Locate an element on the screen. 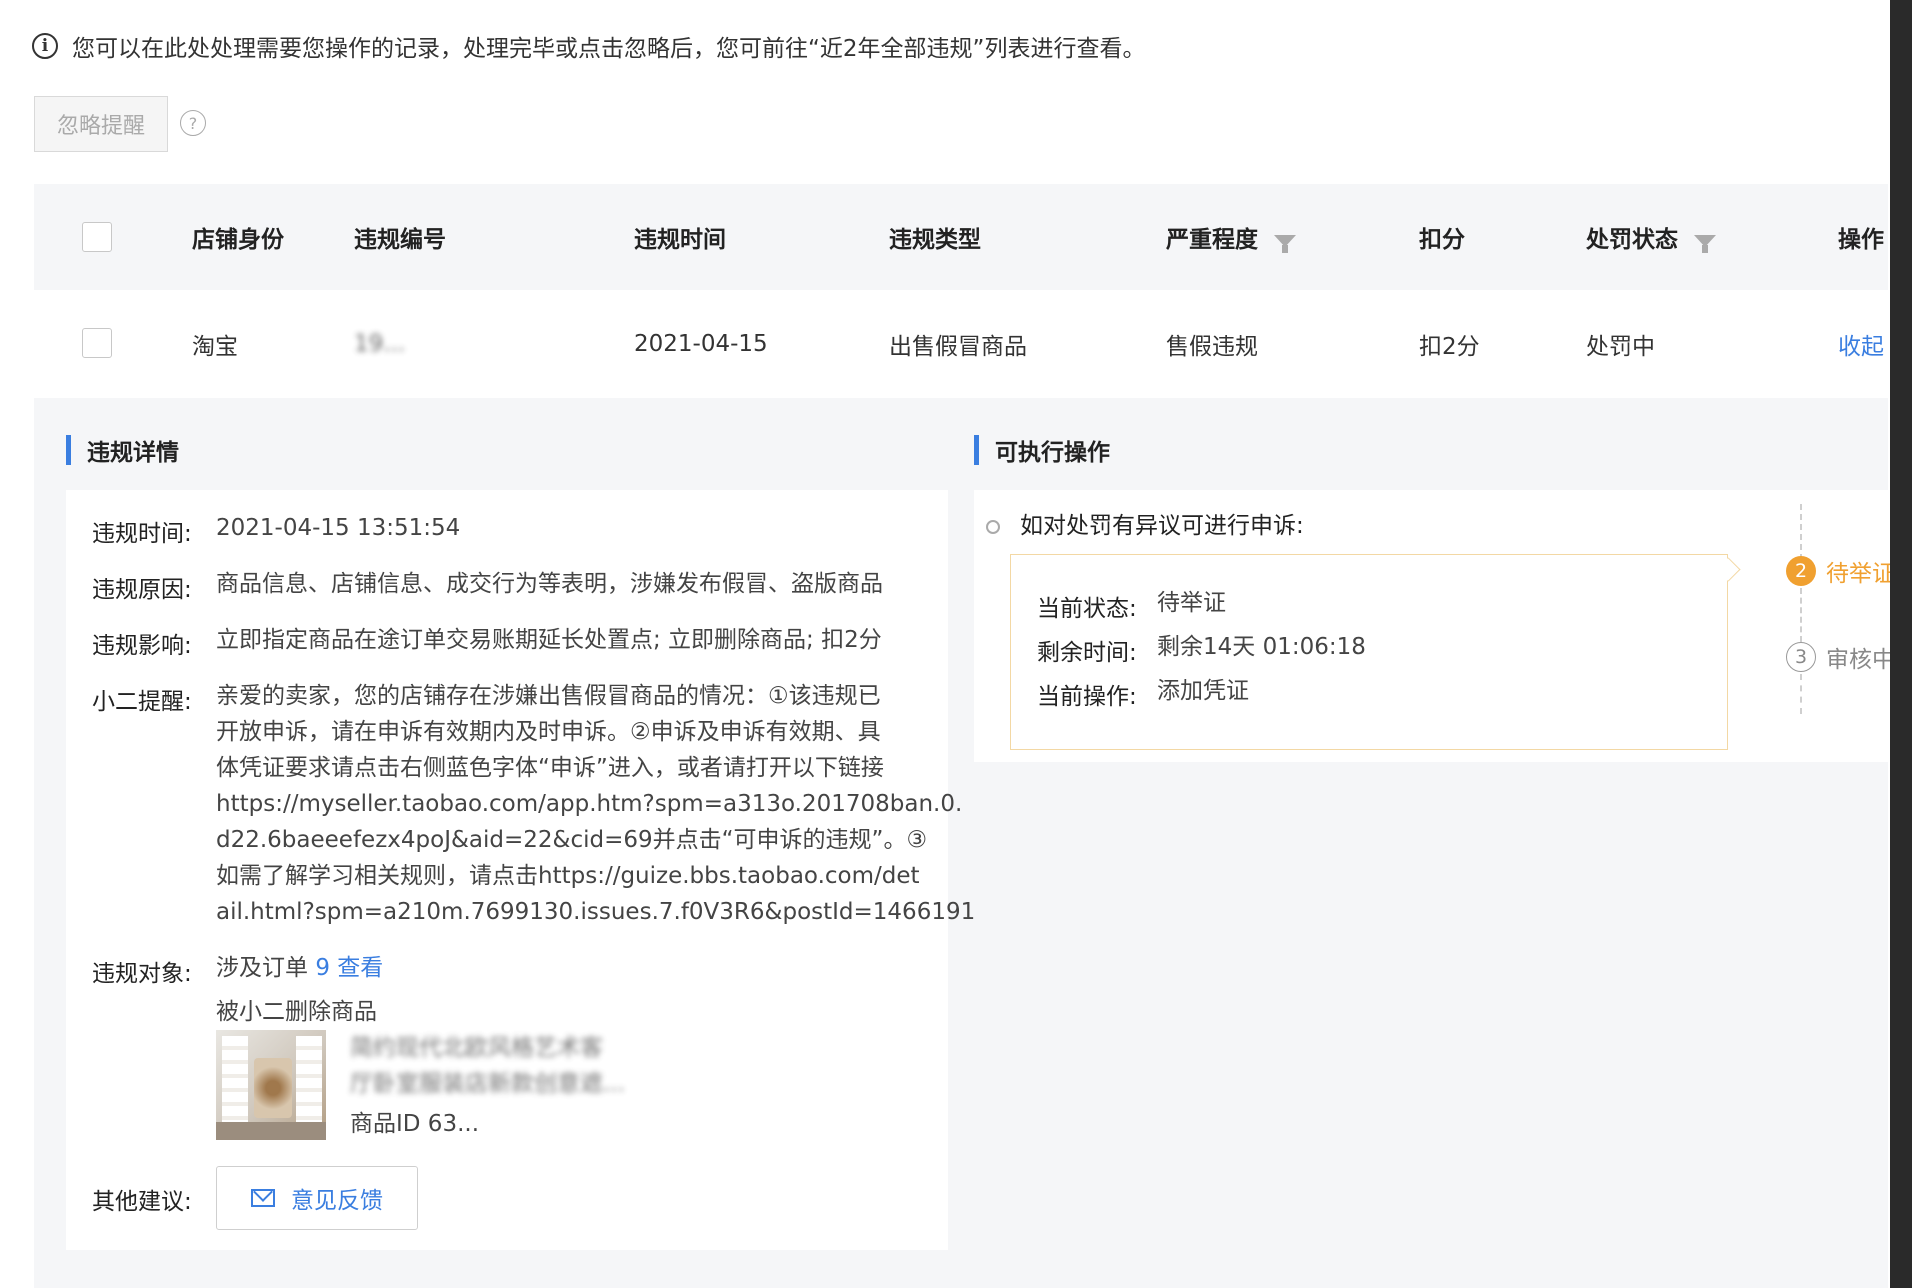 This screenshot has width=1912, height=1288. header-points: 扣分 is located at coordinates (1442, 240).